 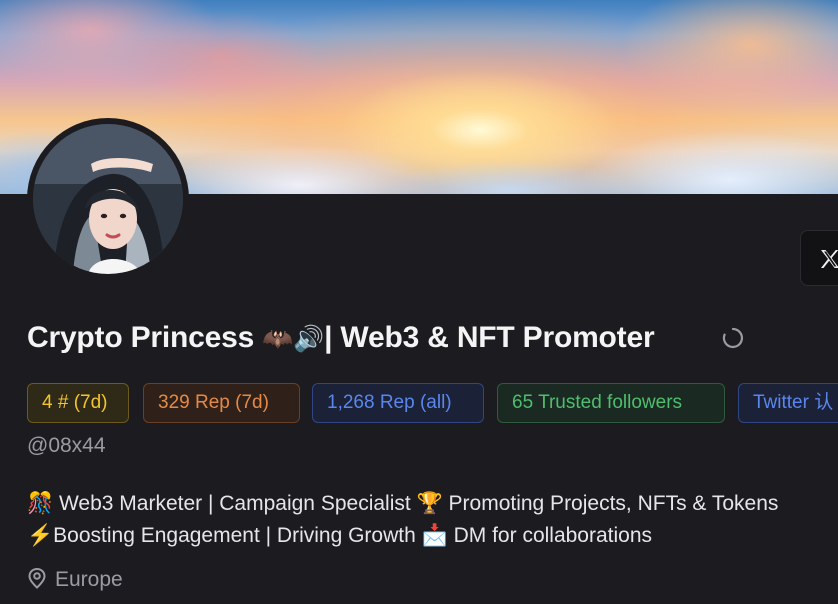 I want to click on x-profile-button, so click(x=819, y=258).